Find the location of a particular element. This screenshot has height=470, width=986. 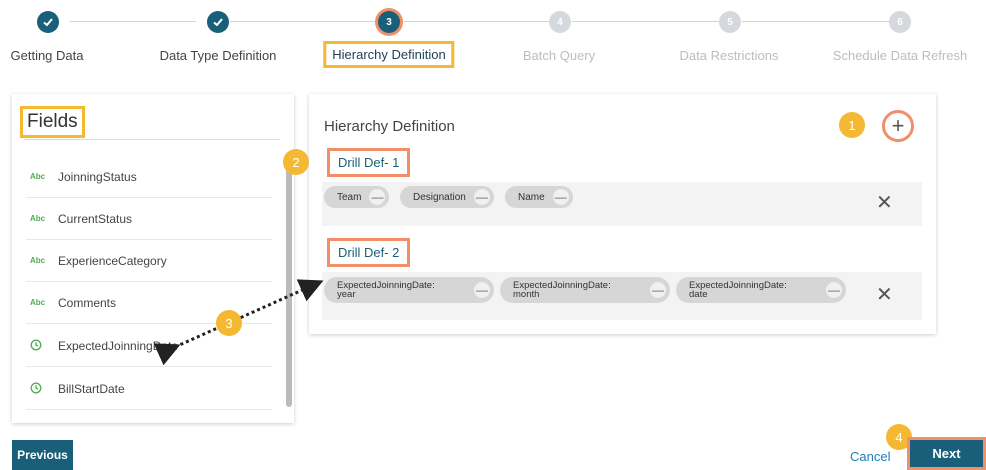

step-label-schedule-data-refresh: Schedule Data Refresh is located at coordinates (900, 55).